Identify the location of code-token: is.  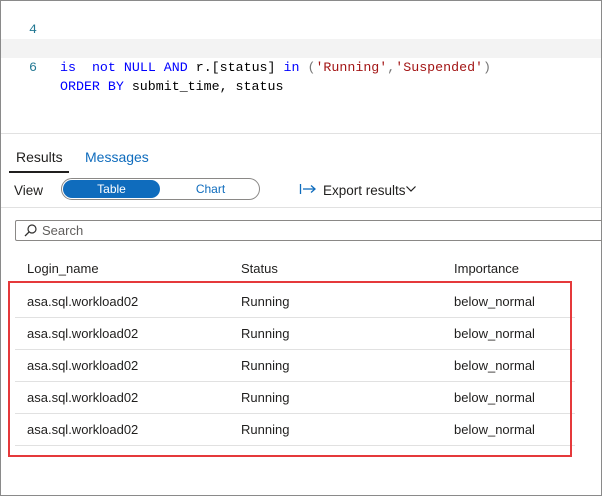
(68, 67).